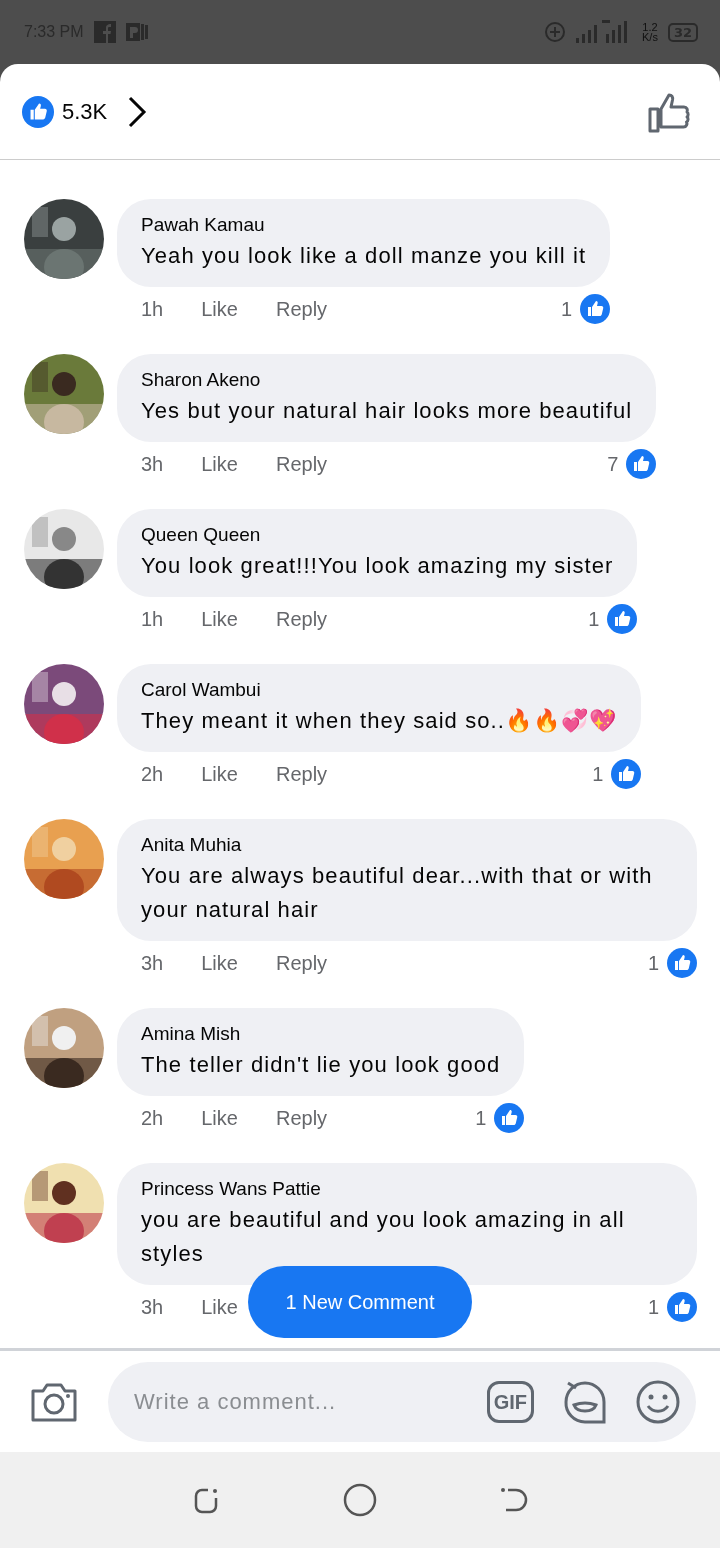 The height and width of the screenshot is (1548, 720). I want to click on gif-button: GIF, so click(510, 1401).